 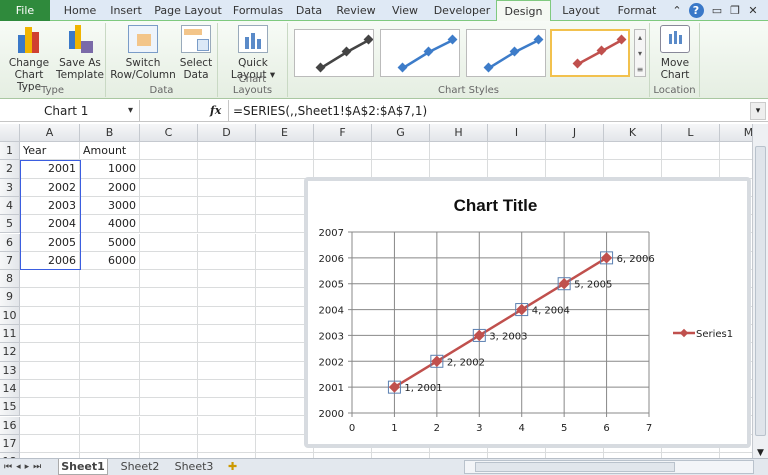 I want to click on cell: Year, so click(x=50, y=151).